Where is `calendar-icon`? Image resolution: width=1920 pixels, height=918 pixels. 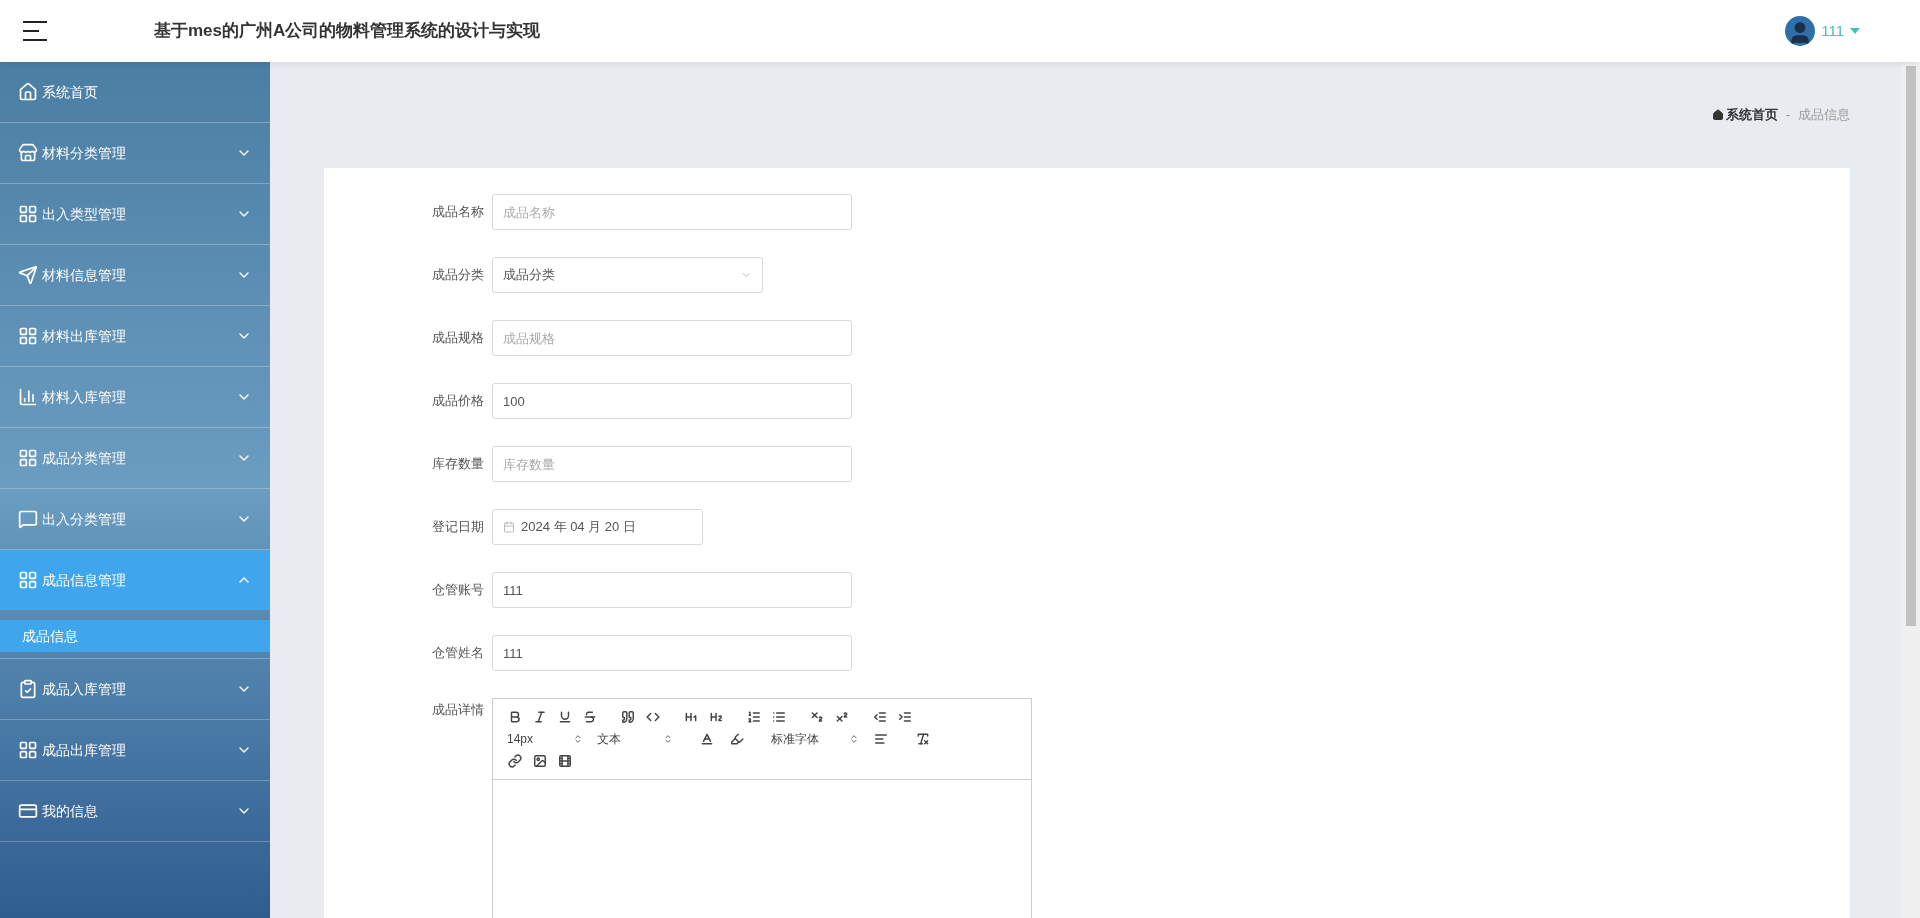
calendar-icon is located at coordinates (509, 527).